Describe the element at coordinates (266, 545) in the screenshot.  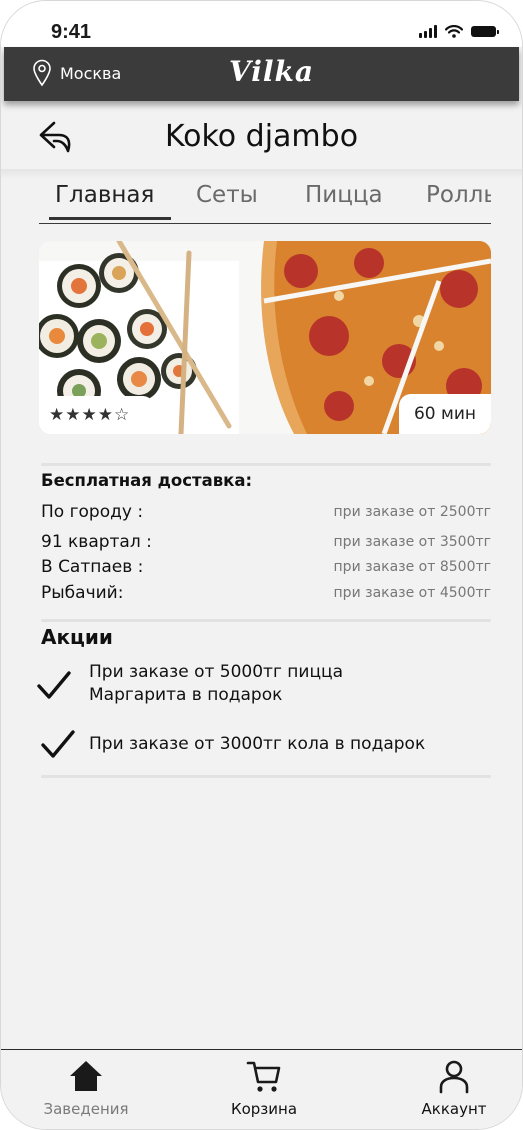
I see `delivery-zone-row: 91 квартал : при заказе от 3500тг` at that location.